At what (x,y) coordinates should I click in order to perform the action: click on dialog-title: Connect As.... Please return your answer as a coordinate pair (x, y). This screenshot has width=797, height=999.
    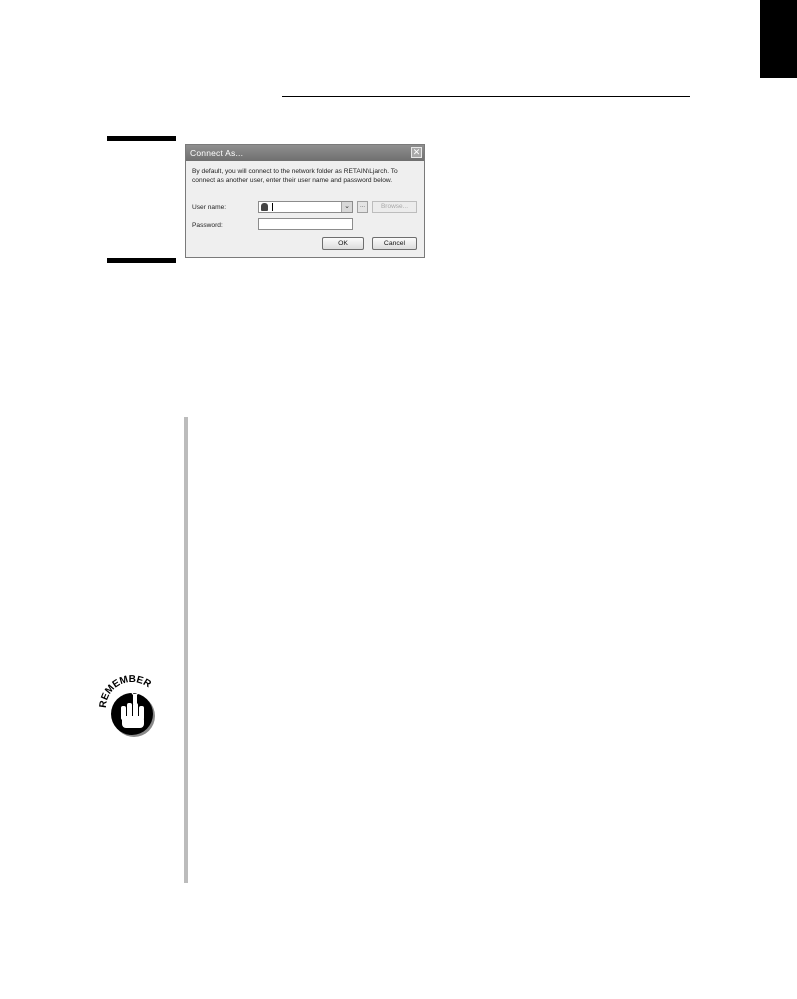
    Looking at the image, I should click on (217, 153).